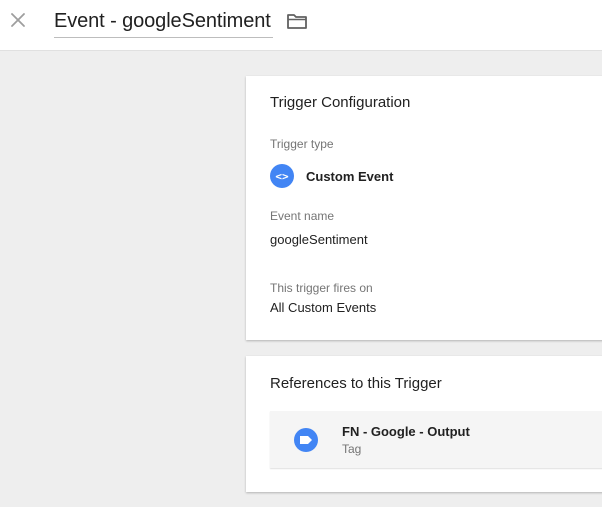 Image resolution: width=602 pixels, height=507 pixels. What do you see at coordinates (356, 383) in the screenshot?
I see `card-title: References to this Trigger` at bounding box center [356, 383].